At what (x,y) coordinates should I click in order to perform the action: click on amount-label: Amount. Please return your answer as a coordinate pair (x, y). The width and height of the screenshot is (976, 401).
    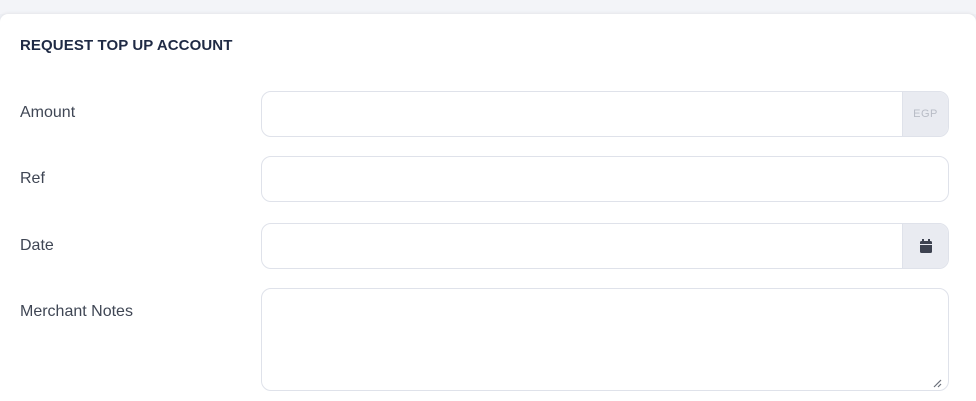
    Looking at the image, I should click on (48, 112).